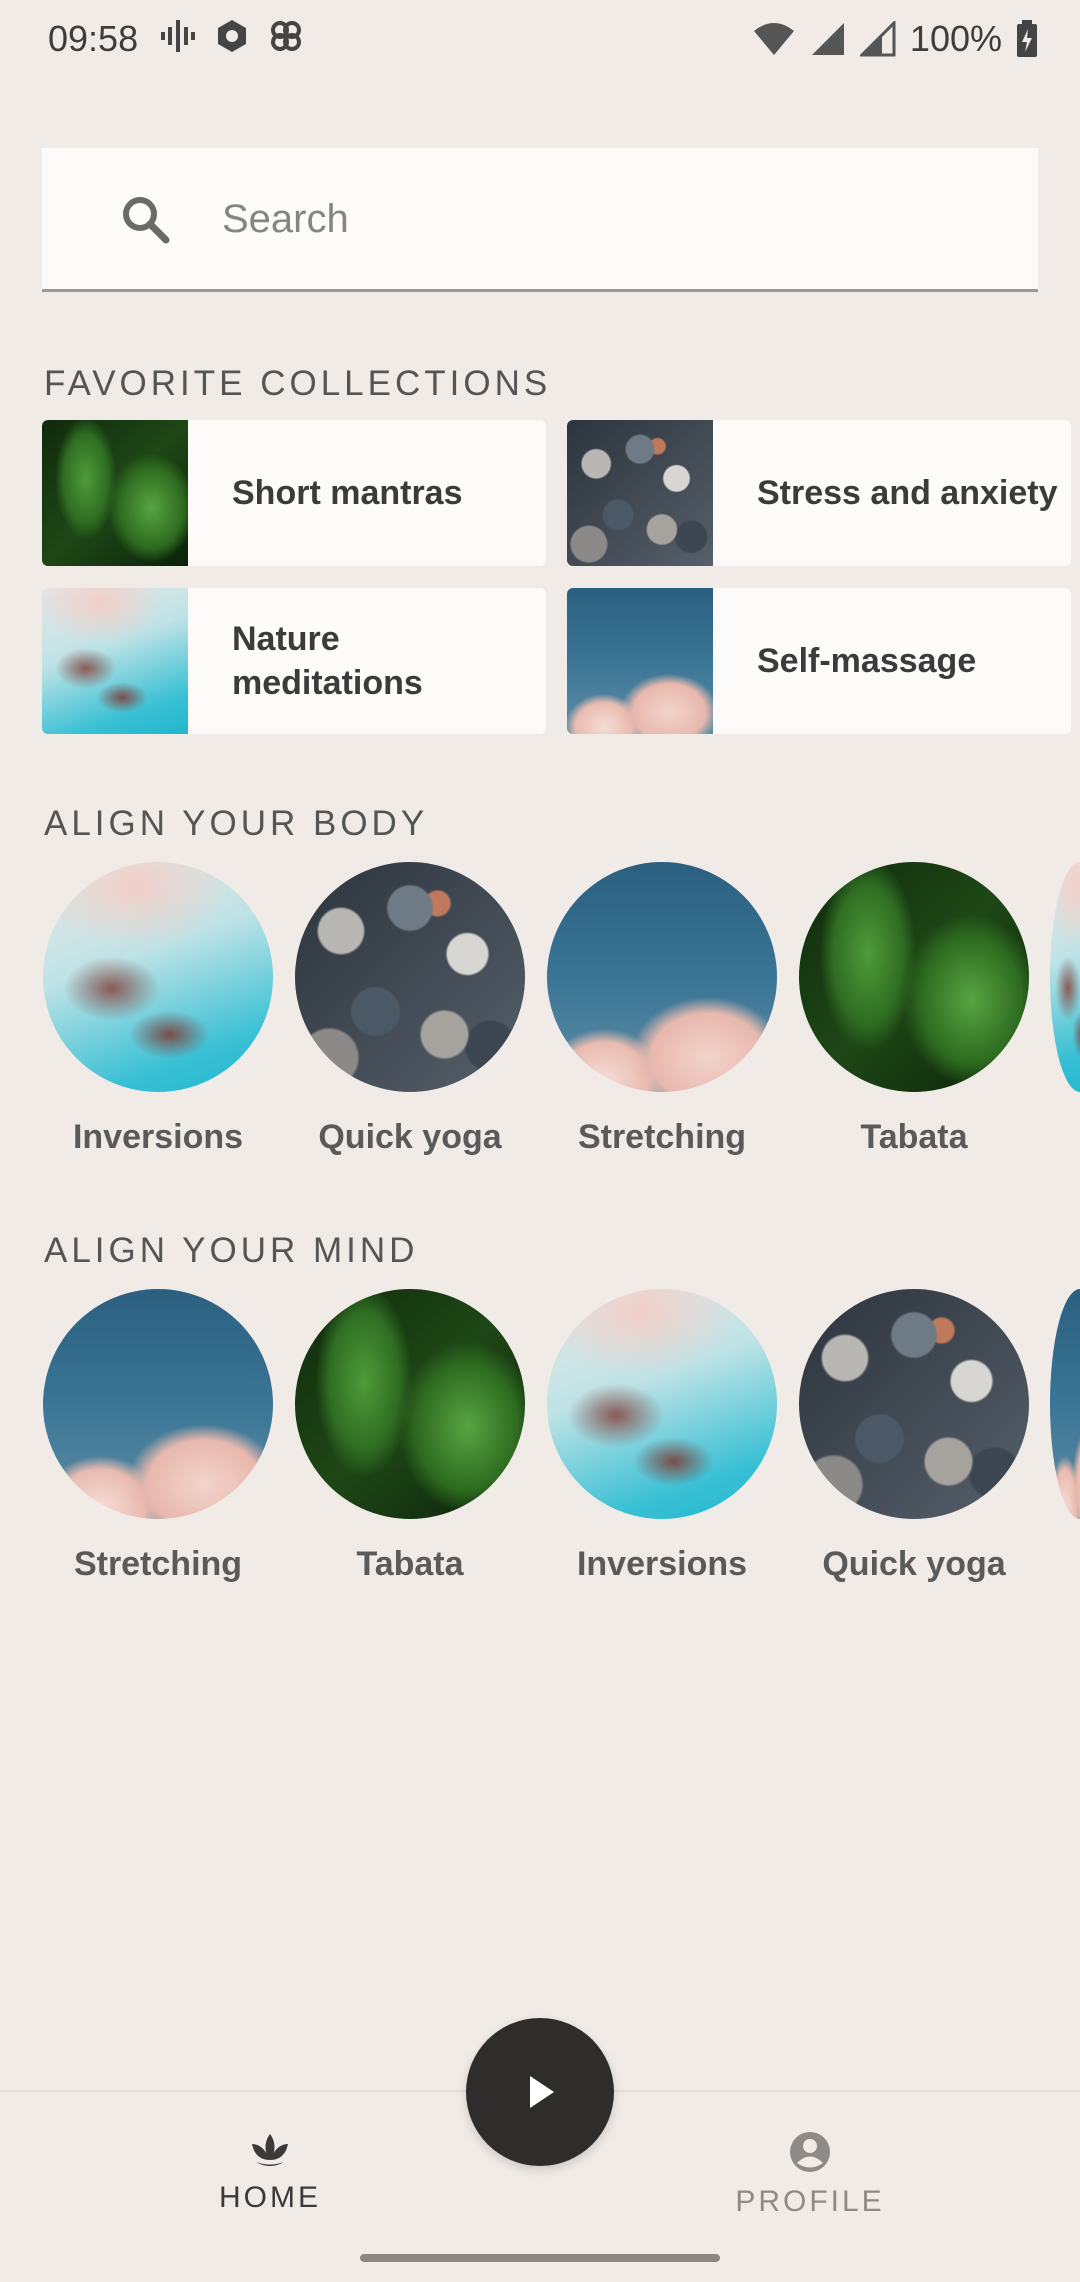 The image size is (1080, 2282). I want to click on body-item-partial, so click(1065, 977).